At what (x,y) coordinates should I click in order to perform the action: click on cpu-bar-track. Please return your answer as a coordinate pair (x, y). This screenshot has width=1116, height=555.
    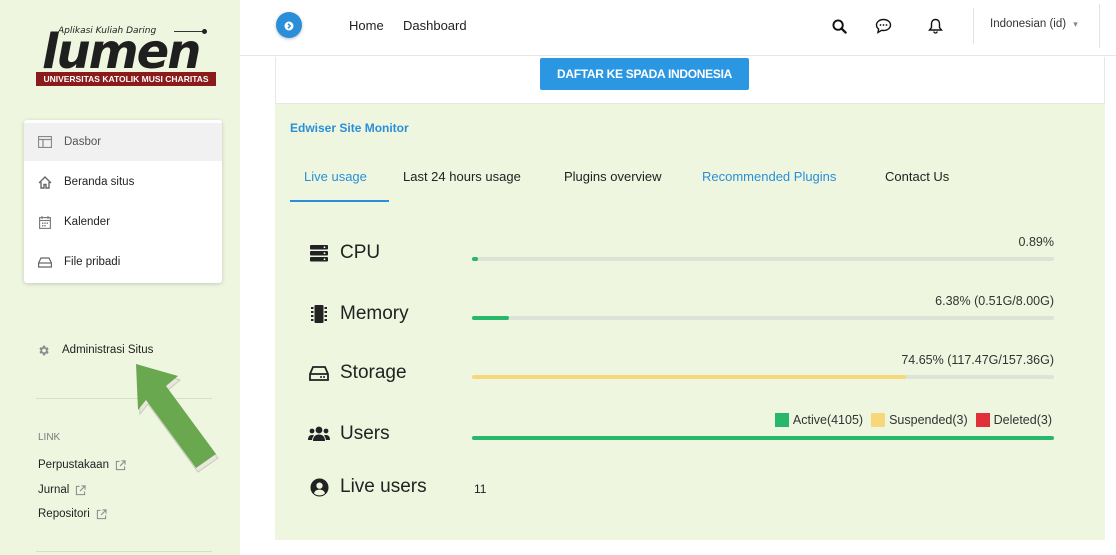
    Looking at the image, I should click on (763, 259).